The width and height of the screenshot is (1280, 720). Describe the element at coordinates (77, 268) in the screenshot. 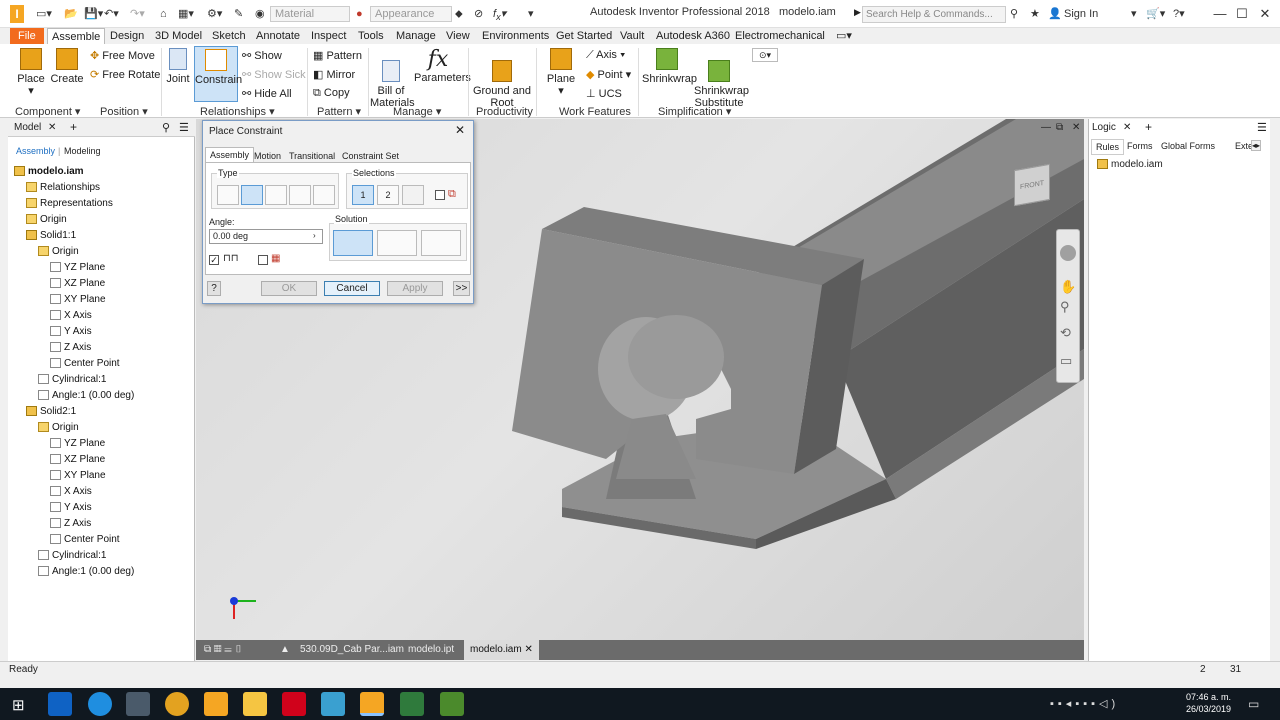

I see `tree-item: YZ Plane` at that location.